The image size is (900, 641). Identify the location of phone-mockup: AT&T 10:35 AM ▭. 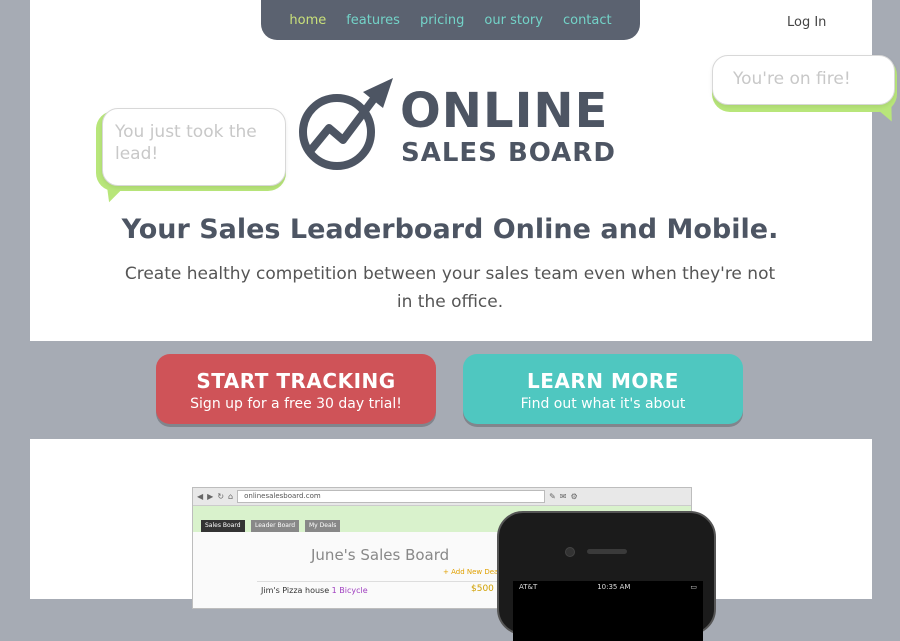
(606, 576).